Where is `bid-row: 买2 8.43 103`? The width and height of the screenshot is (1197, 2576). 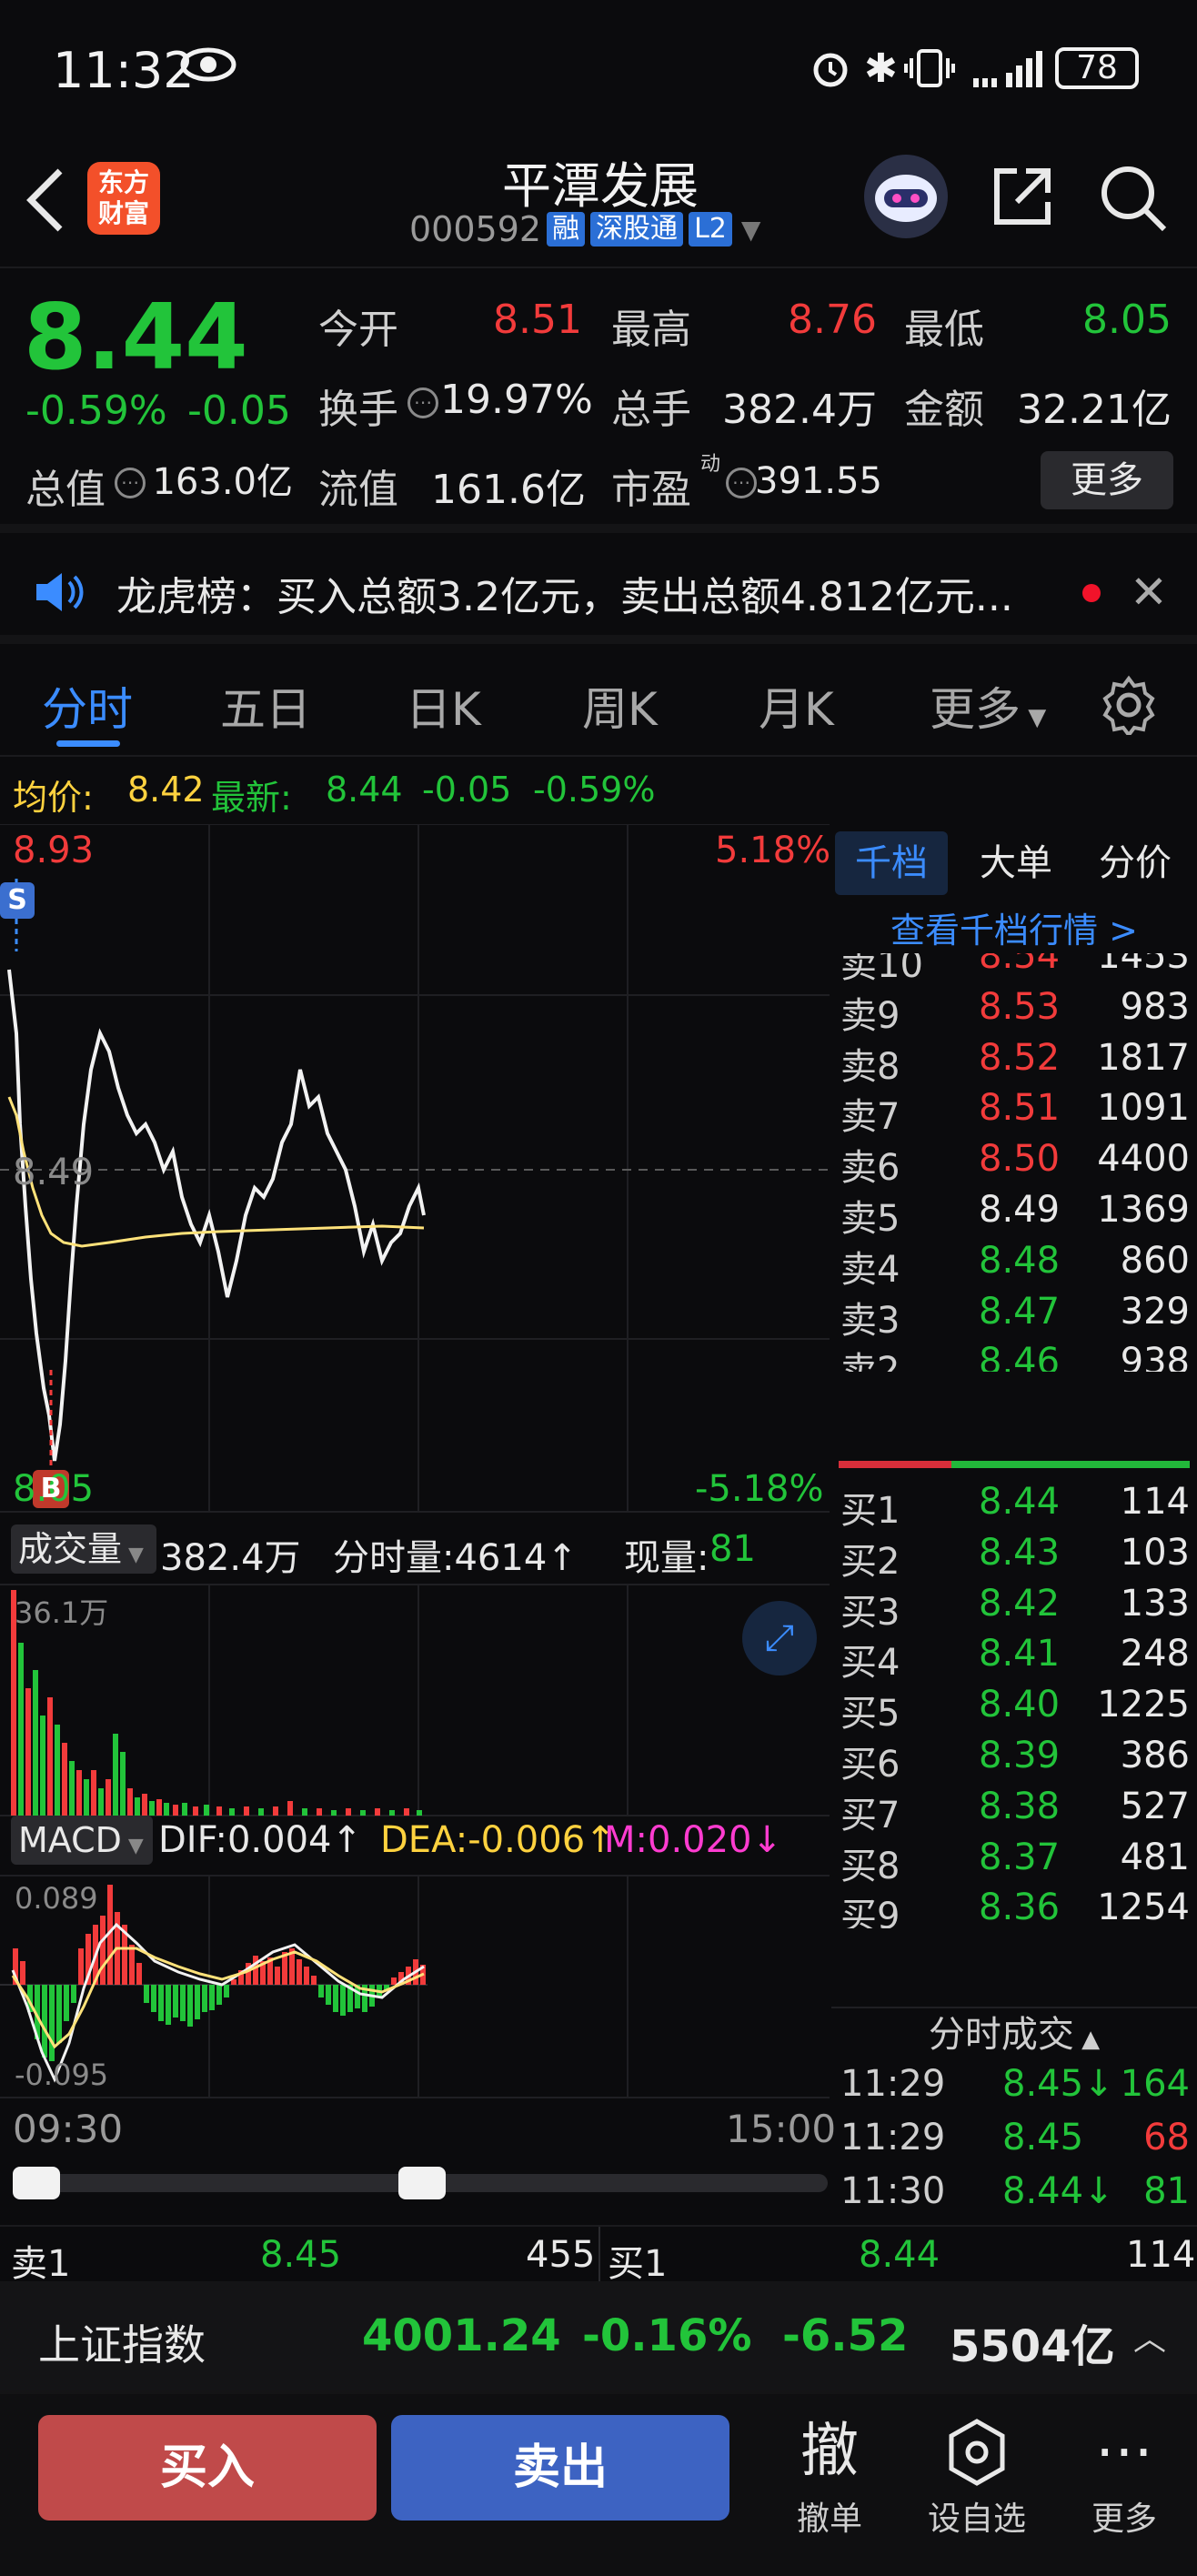
bid-row: 买2 8.43 103 is located at coordinates (1014, 1557).